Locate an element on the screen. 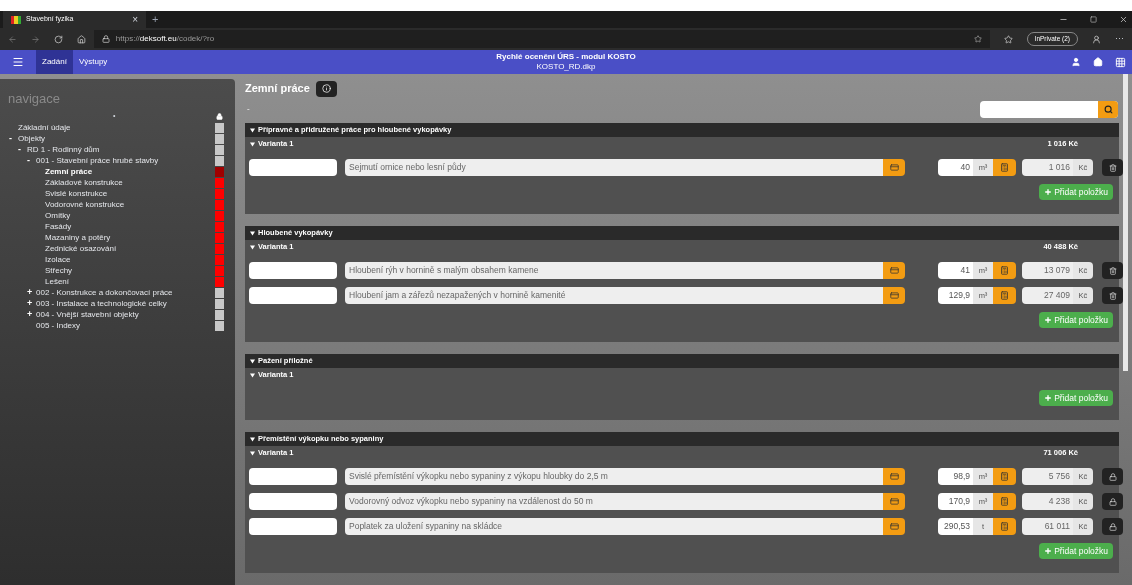 This screenshot has width=1132, height=585. description-field: Vodorovný odvoz výkopku nebo sypaniny na vzdálenost do 50 m is located at coordinates (614, 501).